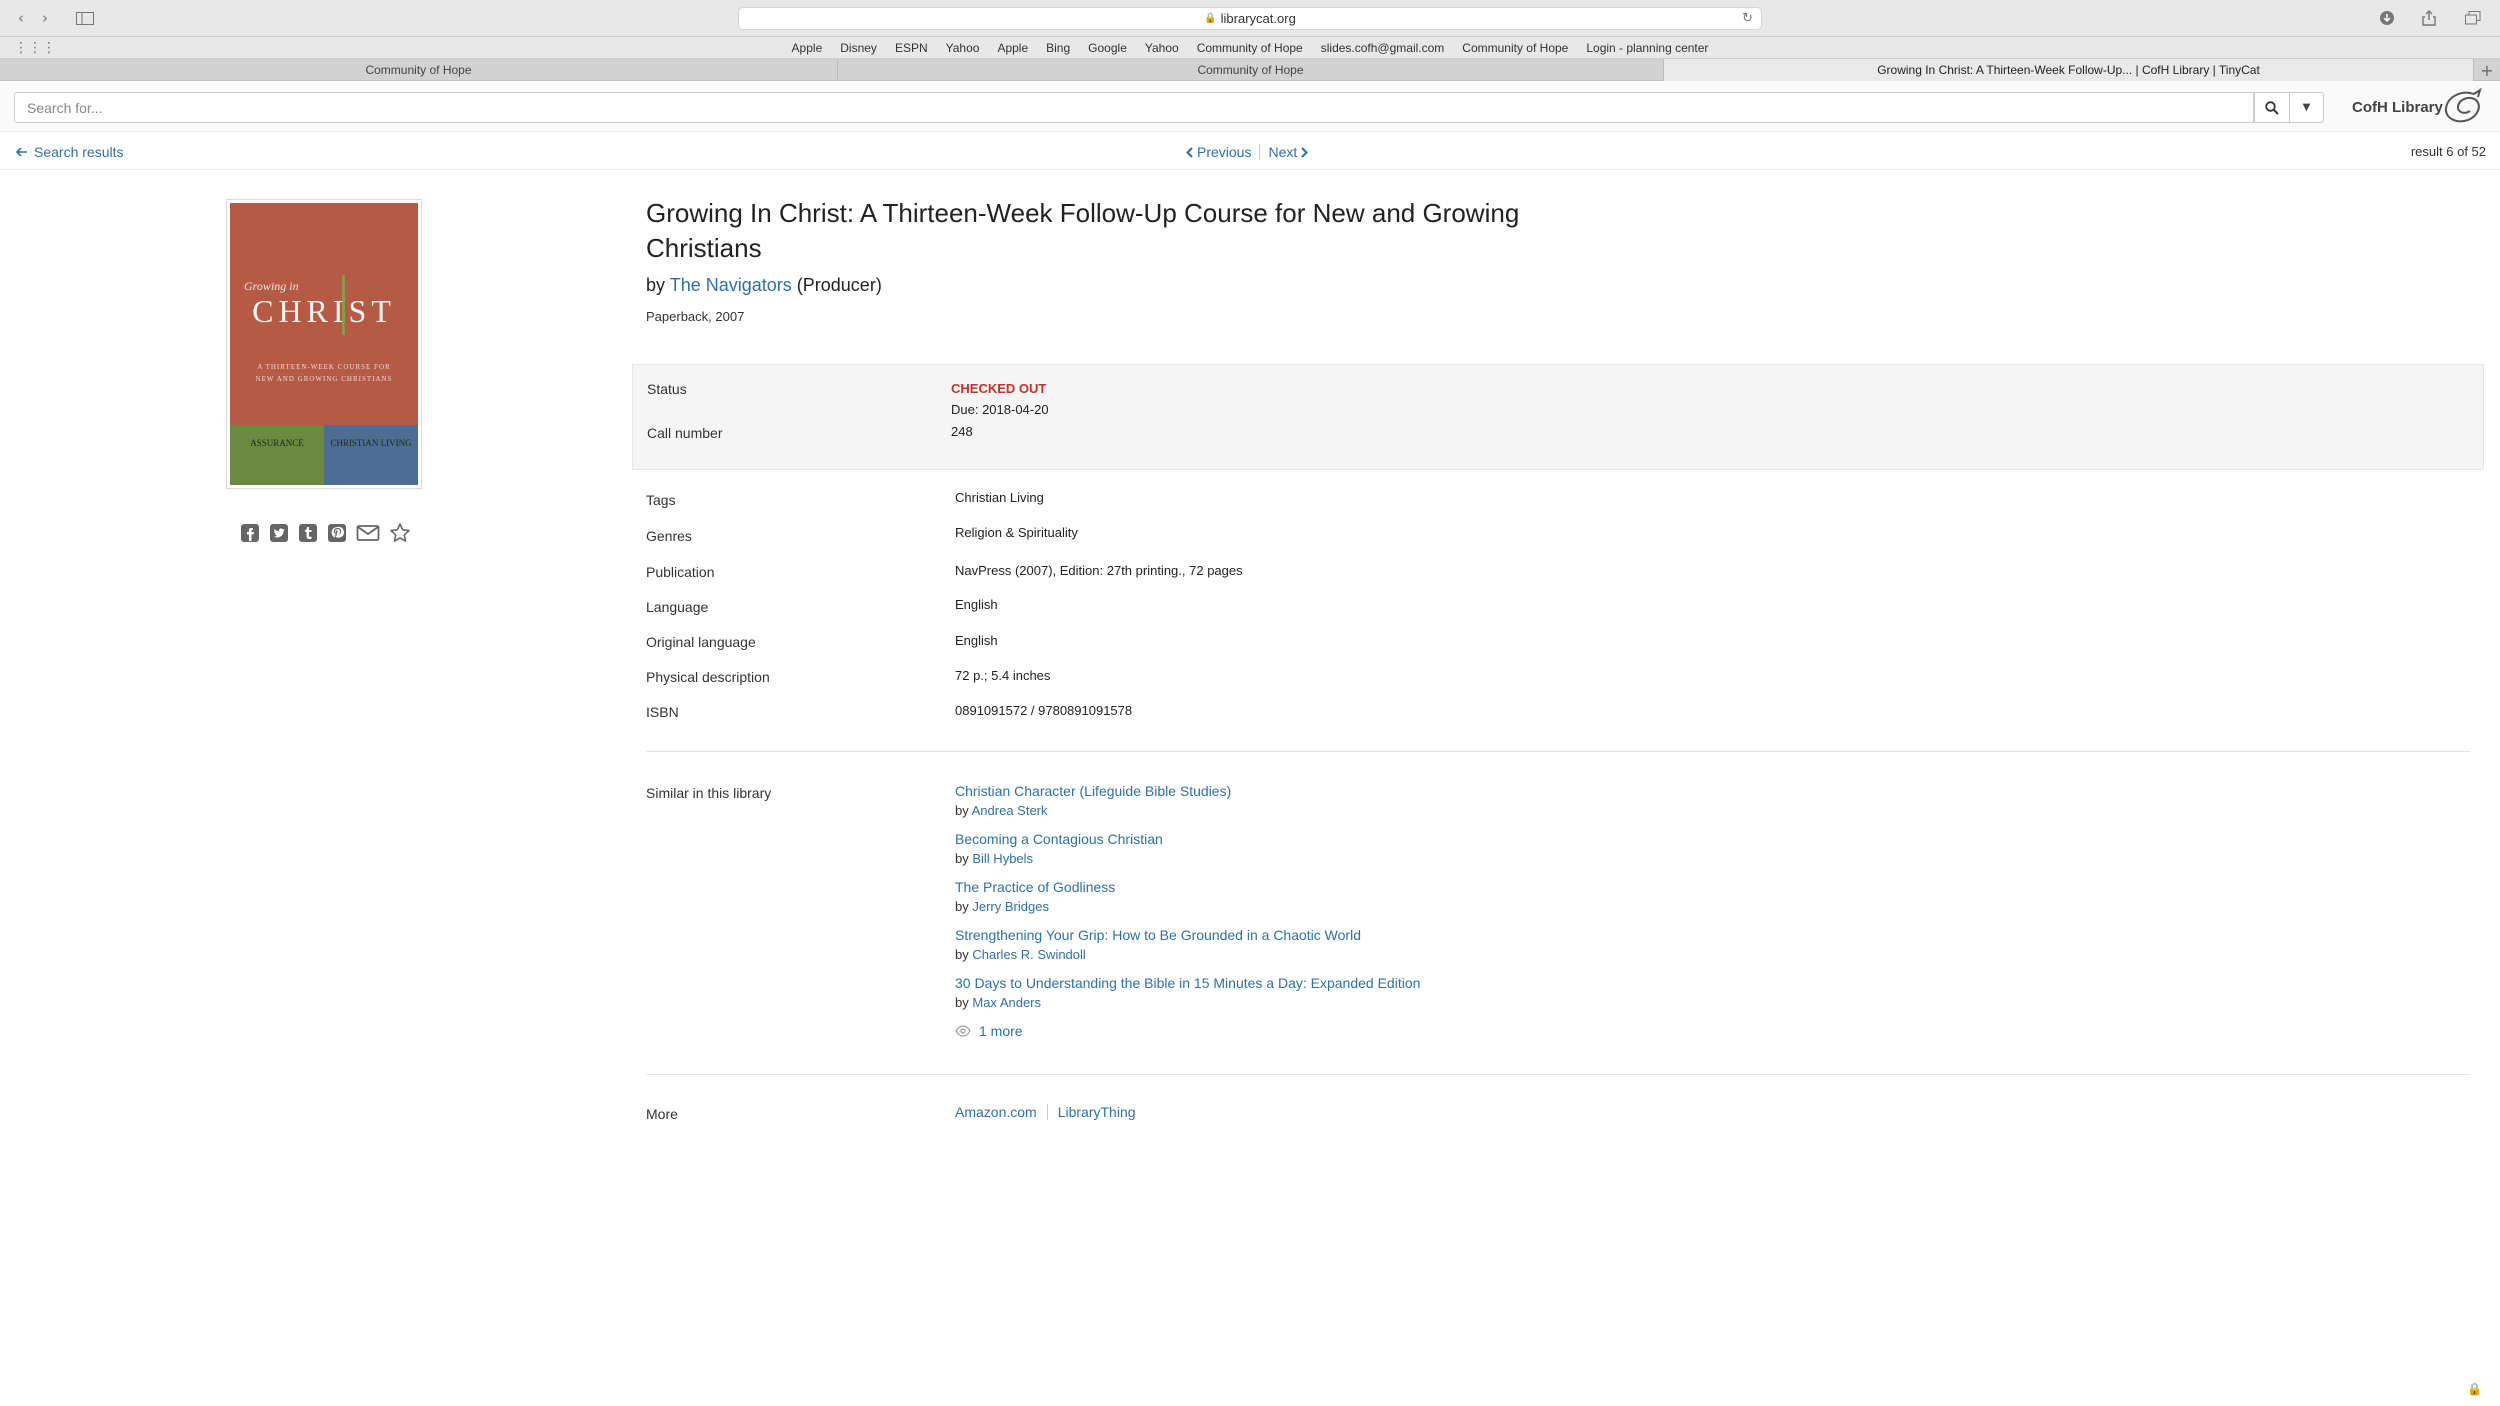 This screenshot has width=2500, height=1406. What do you see at coordinates (324, 379) in the screenshot?
I see `cover-subtitle-line: NEW AND GROWING CHRISTIANS` at bounding box center [324, 379].